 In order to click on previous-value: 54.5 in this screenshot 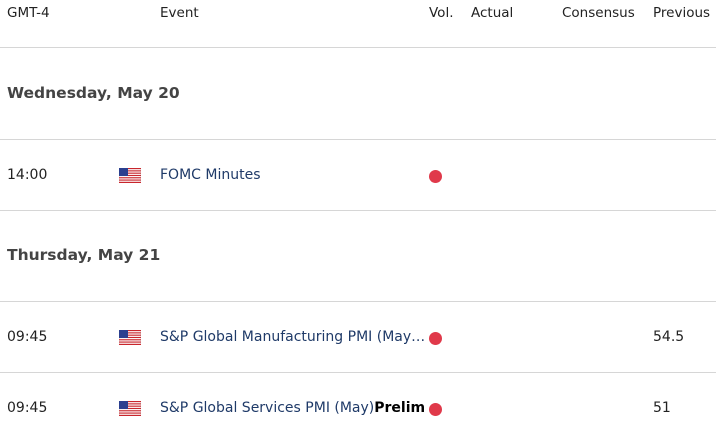, I will do `click(669, 337)`.